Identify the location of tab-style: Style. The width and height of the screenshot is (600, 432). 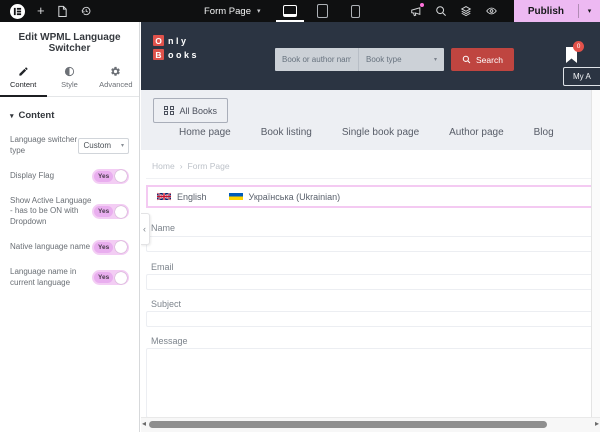
(69, 79).